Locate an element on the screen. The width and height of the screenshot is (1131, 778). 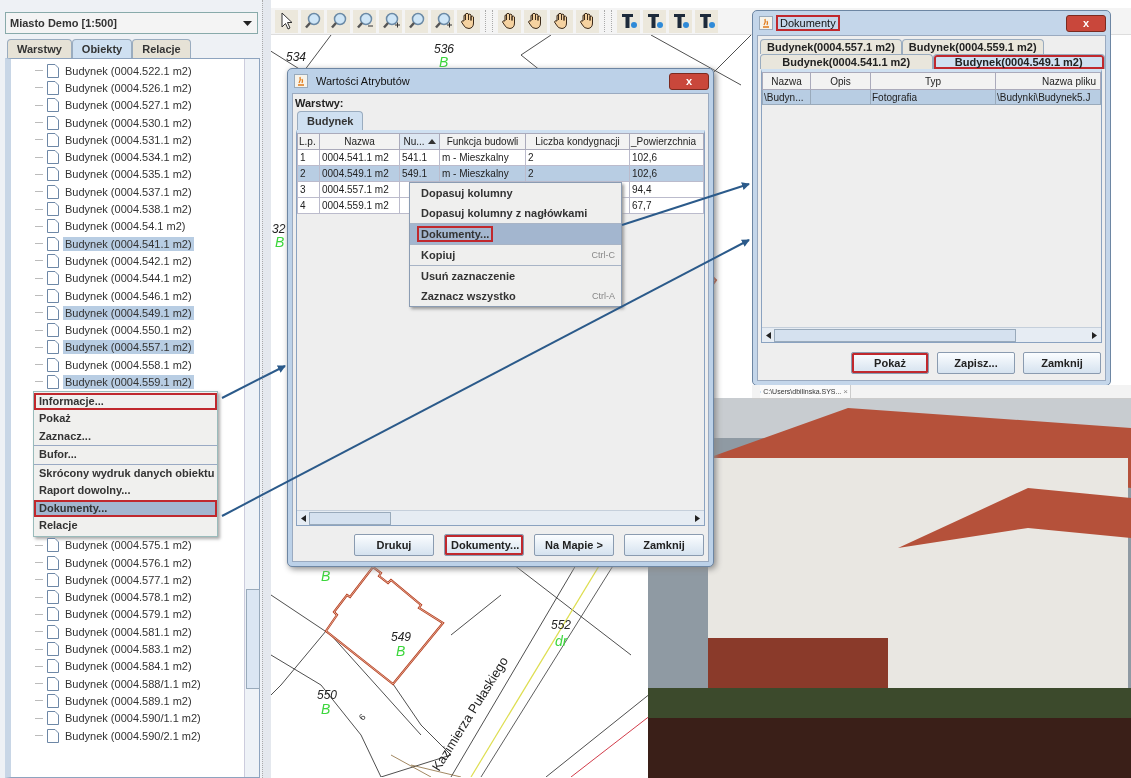
layer-dropdown: Miasto Demo [1:500] is located at coordinates (131, 23).